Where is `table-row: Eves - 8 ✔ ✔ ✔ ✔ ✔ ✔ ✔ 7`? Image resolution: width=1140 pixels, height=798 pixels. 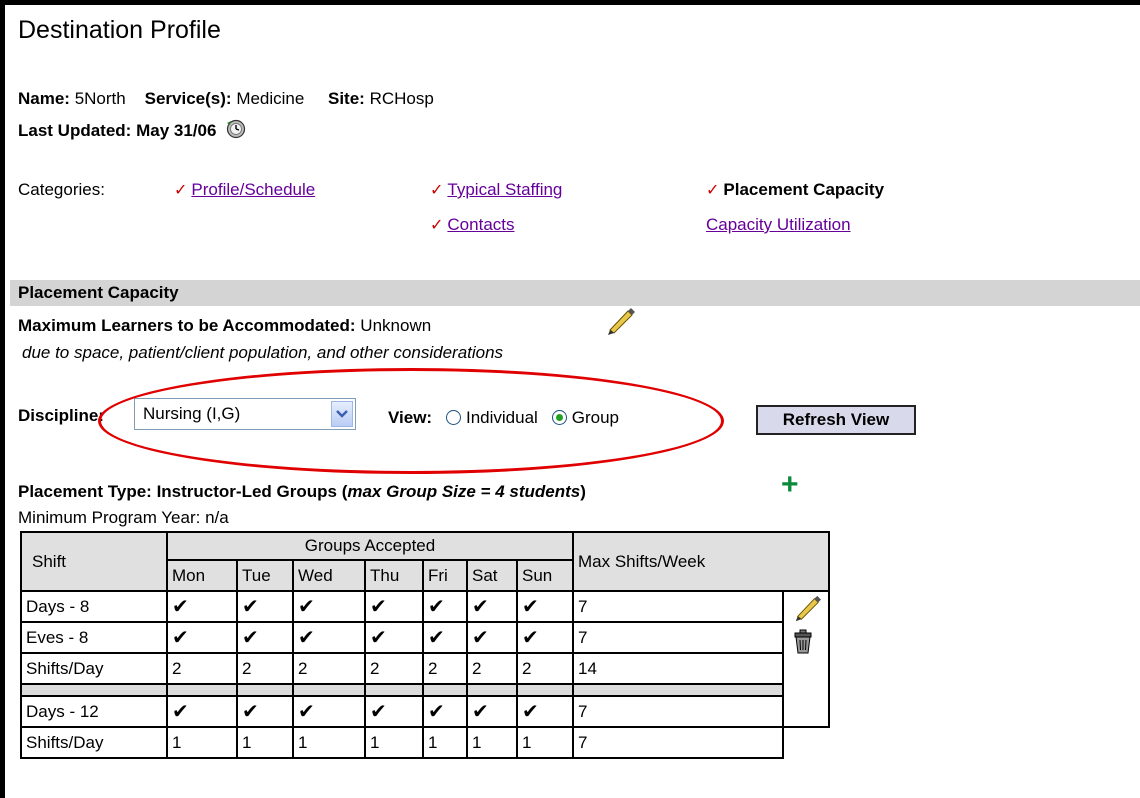 table-row: Eves - 8 ✔ ✔ ✔ ✔ ✔ ✔ ✔ 7 is located at coordinates (424, 637).